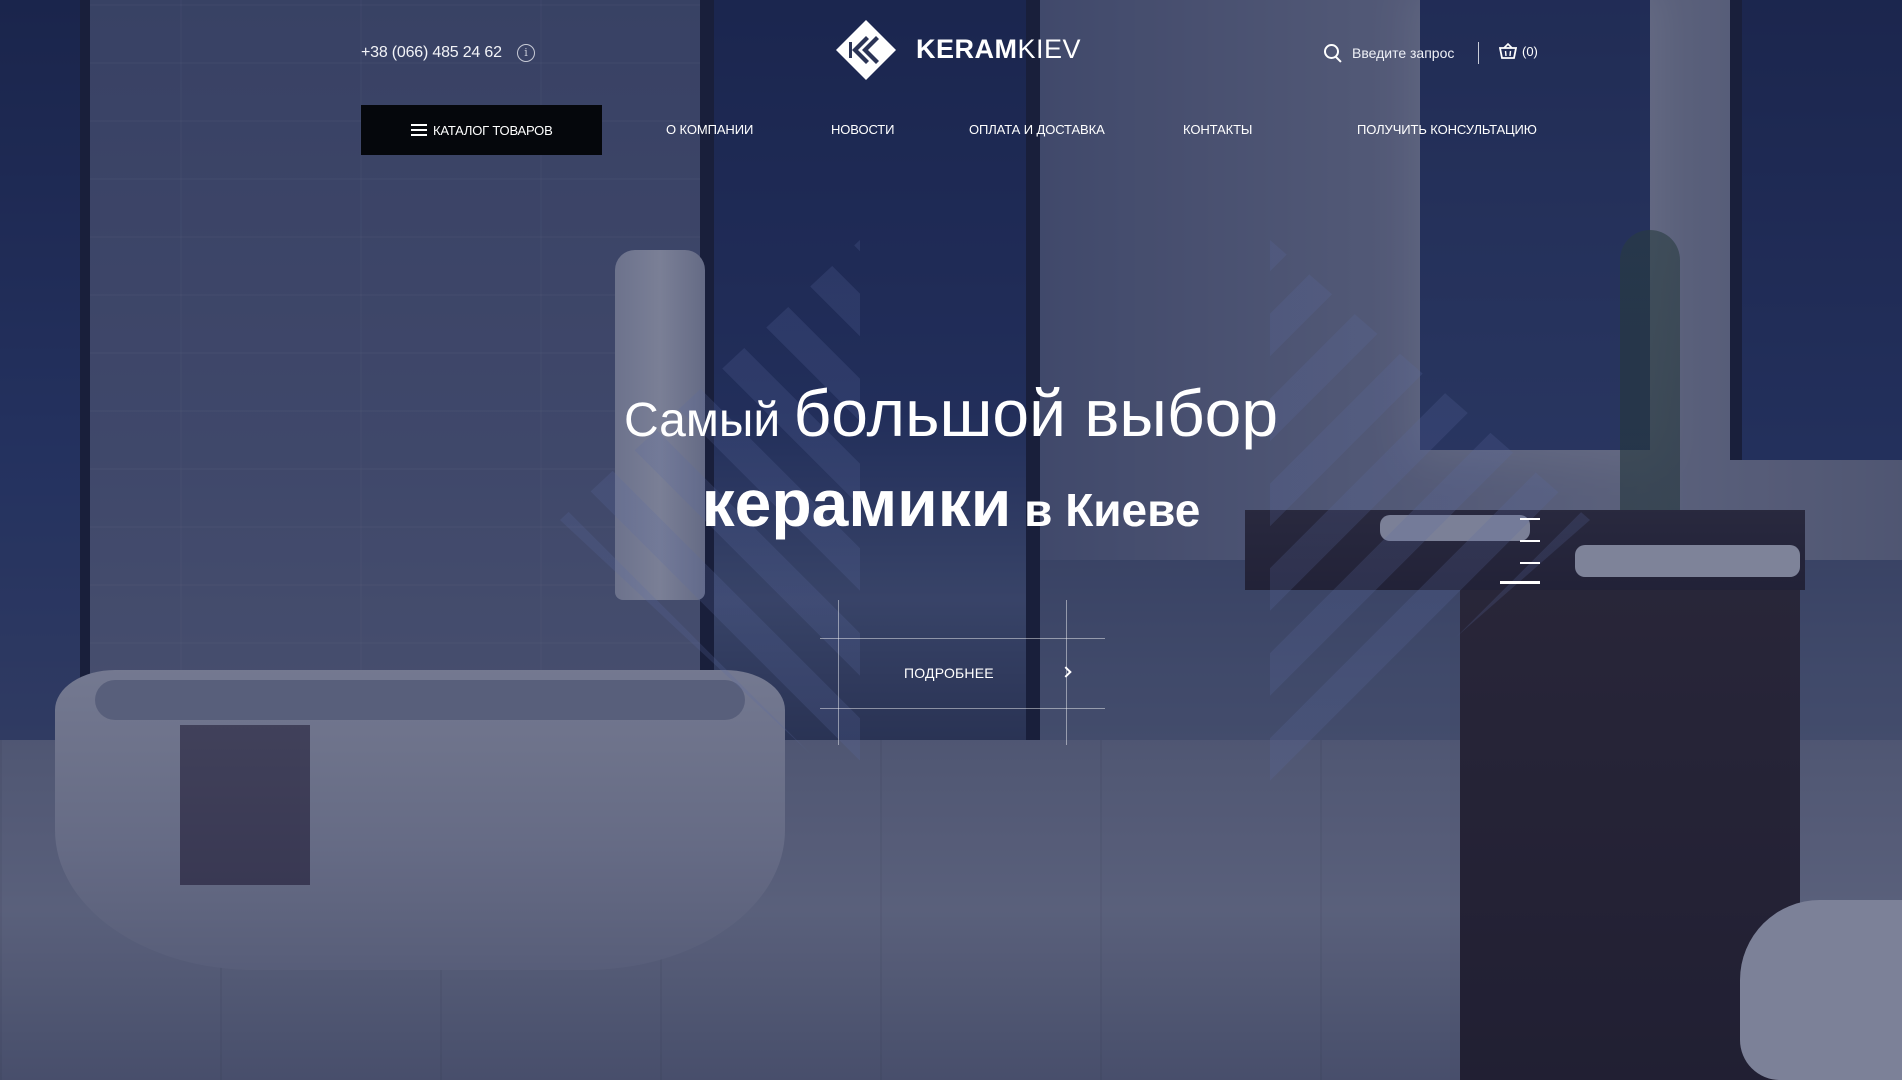 Image resolution: width=1902 pixels, height=1080 pixels. Describe the element at coordinates (1333, 53) in the screenshot. I see `search-icon` at that location.